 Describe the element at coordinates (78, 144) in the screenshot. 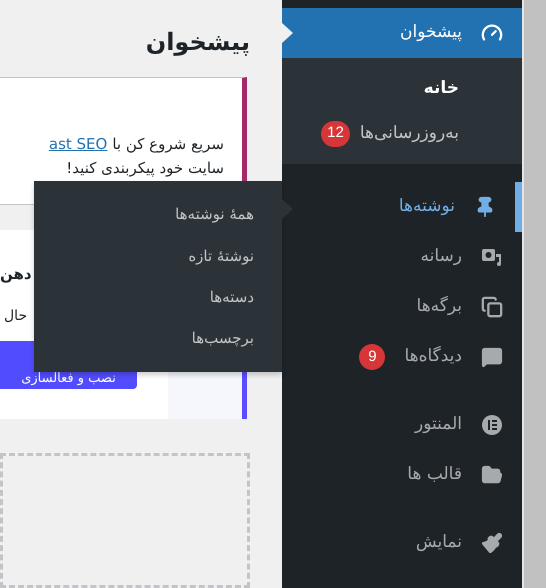

I see `yoast-link: ast SEO` at that location.